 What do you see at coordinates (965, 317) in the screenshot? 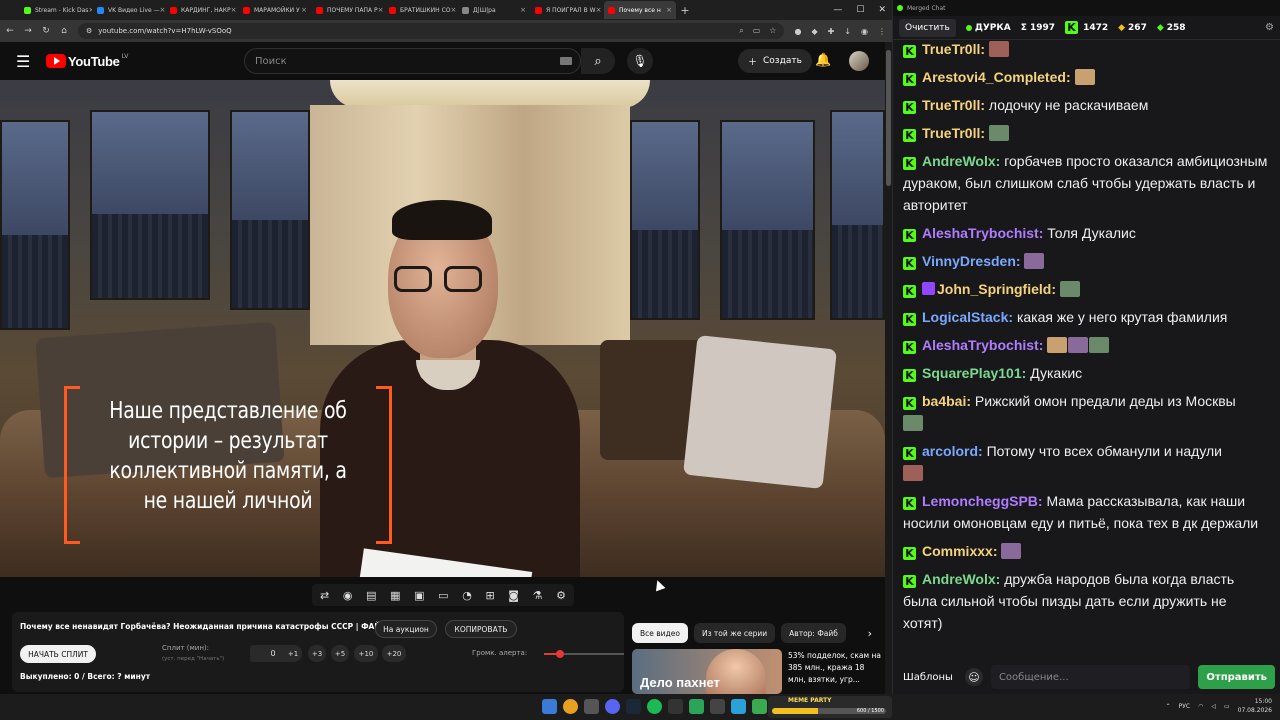
I see `chat-username: LogicalStack` at bounding box center [965, 317].